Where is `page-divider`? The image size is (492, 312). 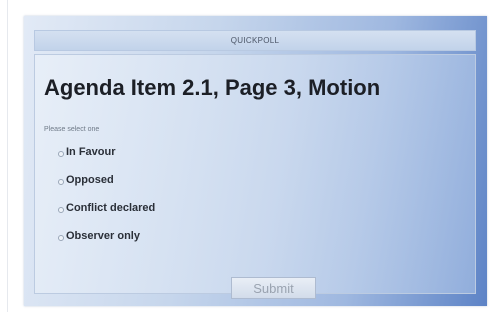
page-divider is located at coordinates (7, 156).